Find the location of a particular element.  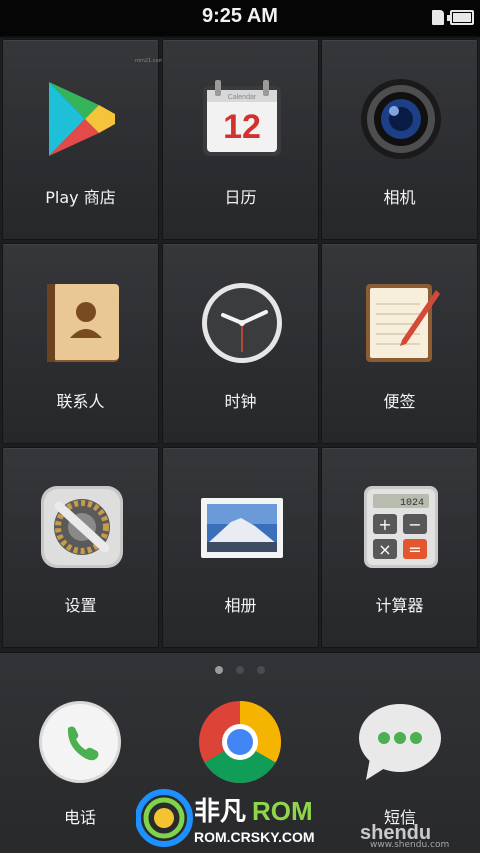

google-play-icon is located at coordinates (82, 119).